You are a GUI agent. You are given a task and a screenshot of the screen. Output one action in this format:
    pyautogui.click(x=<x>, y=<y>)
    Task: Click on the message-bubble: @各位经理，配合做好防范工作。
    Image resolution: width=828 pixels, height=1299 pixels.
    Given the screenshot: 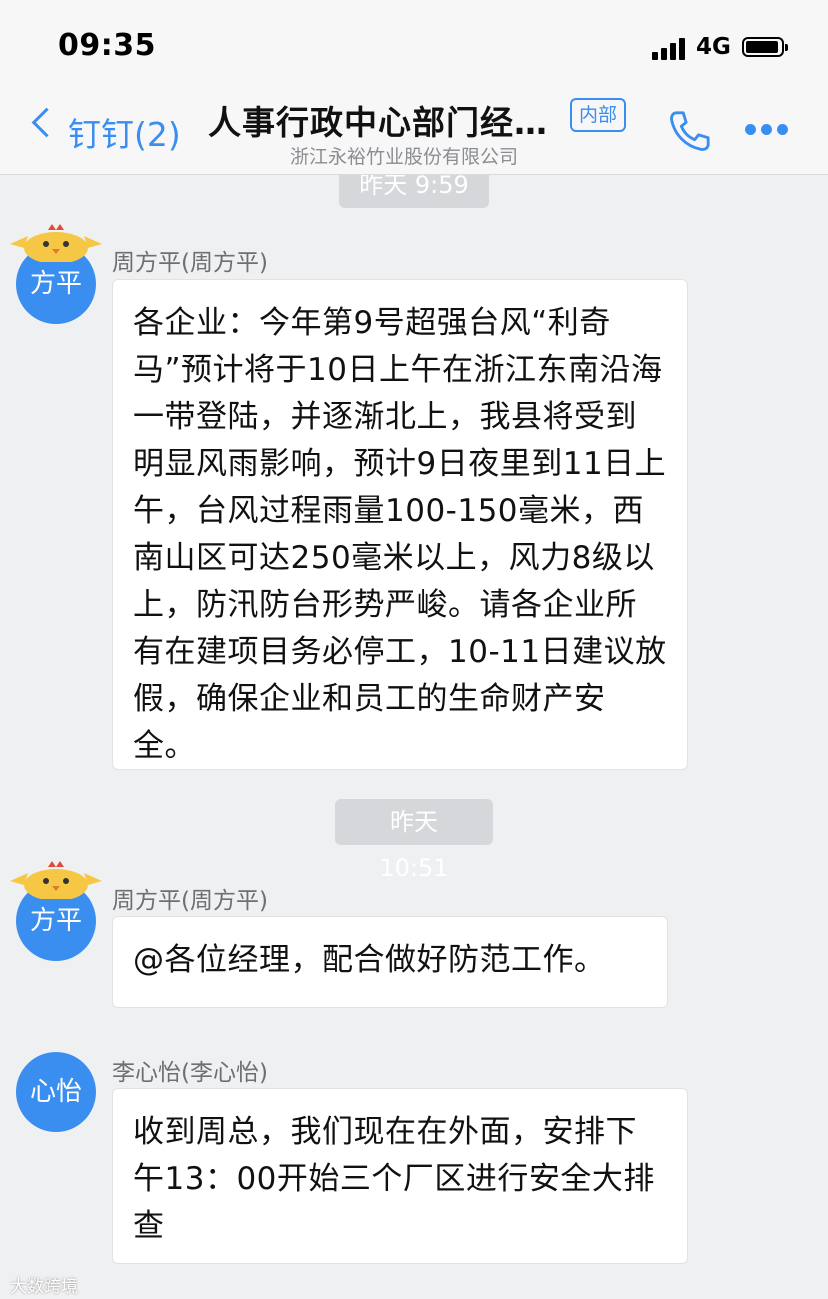 What is the action you would take?
    pyautogui.click(x=390, y=962)
    